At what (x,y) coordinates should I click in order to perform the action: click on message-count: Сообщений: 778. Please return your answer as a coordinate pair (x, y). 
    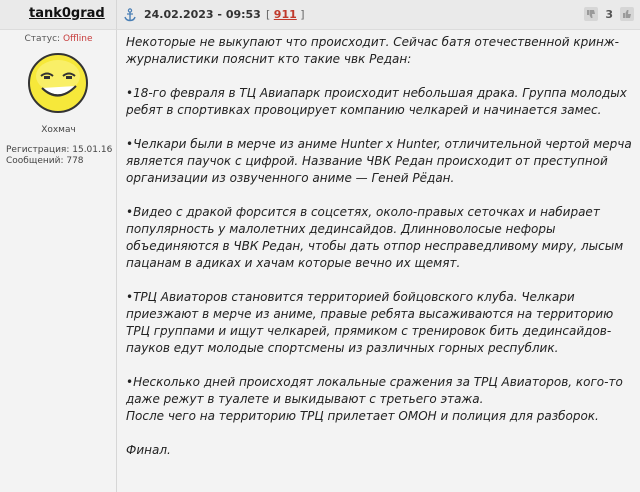
    Looking at the image, I should click on (45, 161).